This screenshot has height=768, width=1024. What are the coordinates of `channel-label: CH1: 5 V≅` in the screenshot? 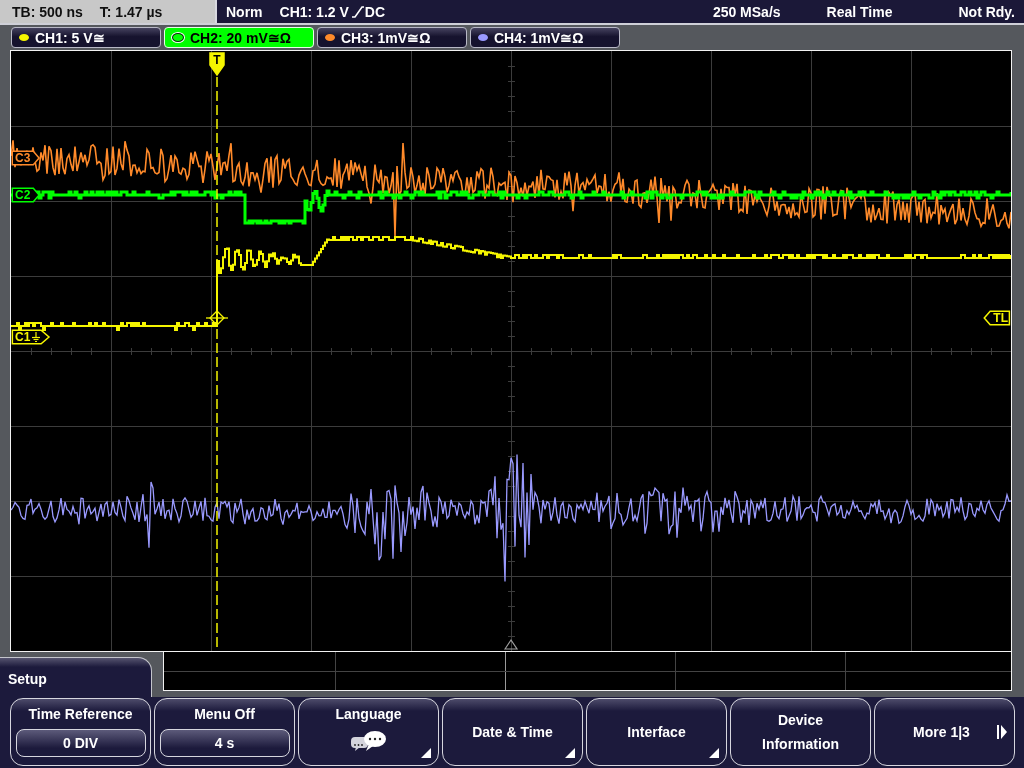 It's located at (70, 37).